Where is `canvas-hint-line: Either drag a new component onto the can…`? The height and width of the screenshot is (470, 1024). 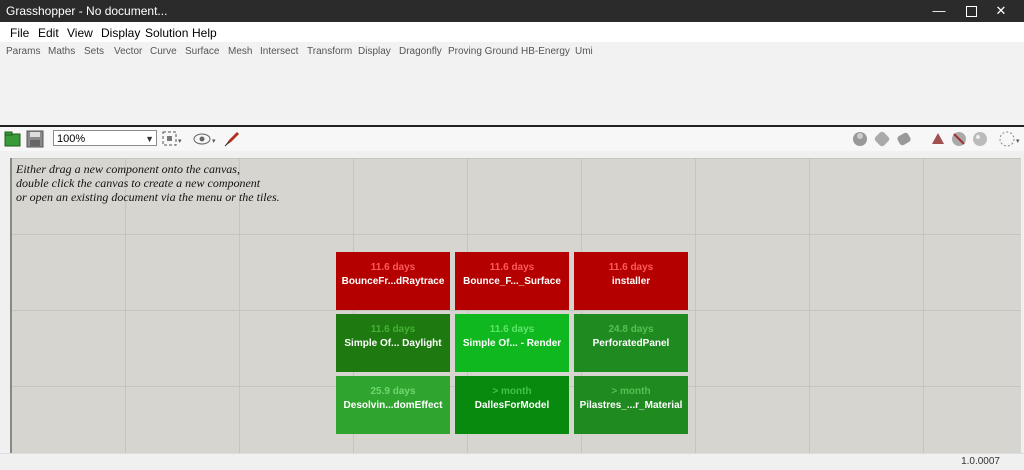
canvas-hint-line: Either drag a new component onto the can… is located at coordinates (128, 169).